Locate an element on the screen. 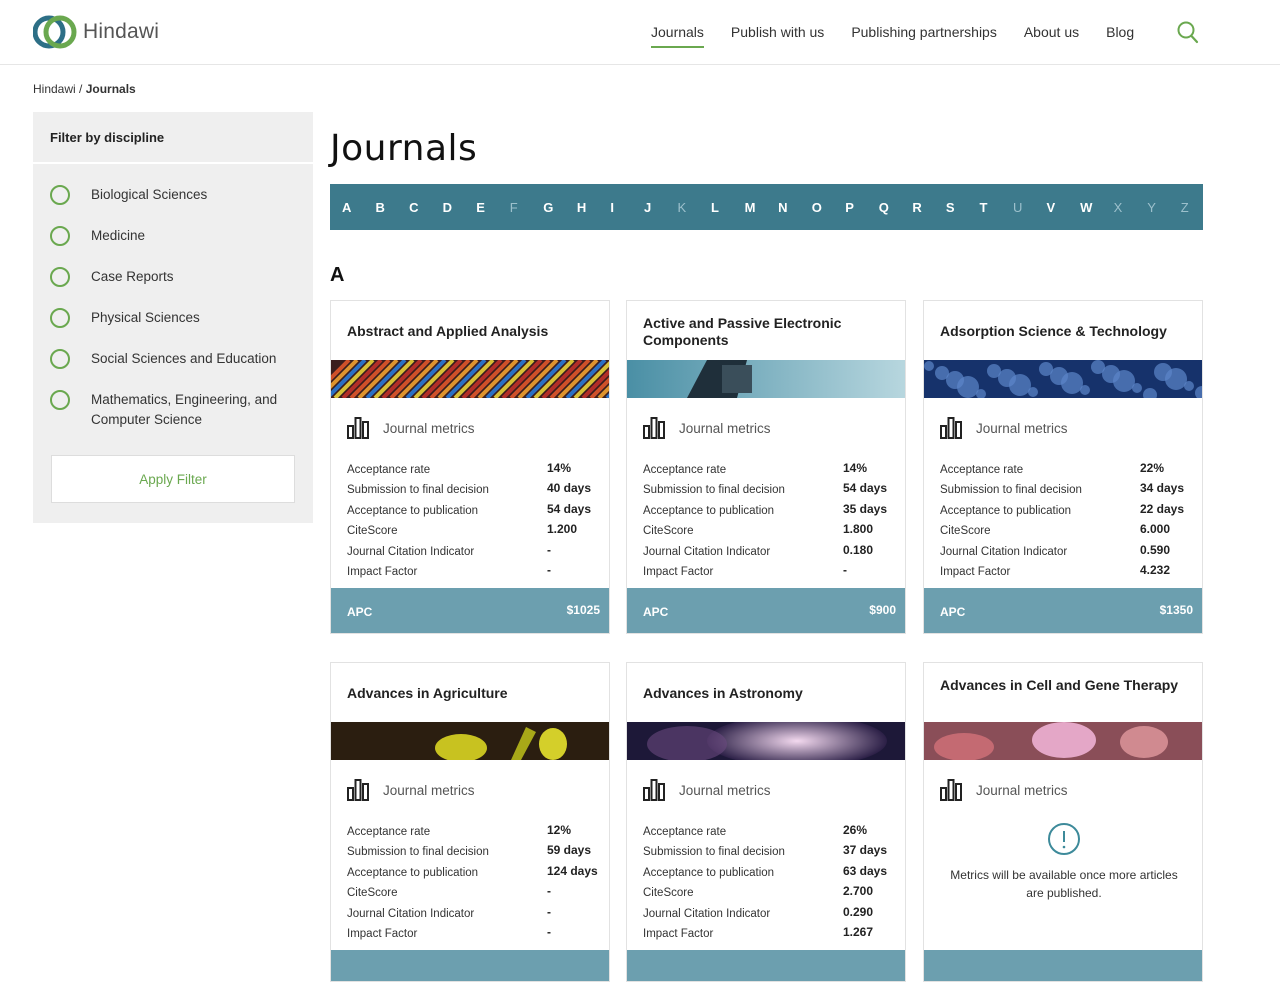  metric-value: 2.700 is located at coordinates (858, 891).